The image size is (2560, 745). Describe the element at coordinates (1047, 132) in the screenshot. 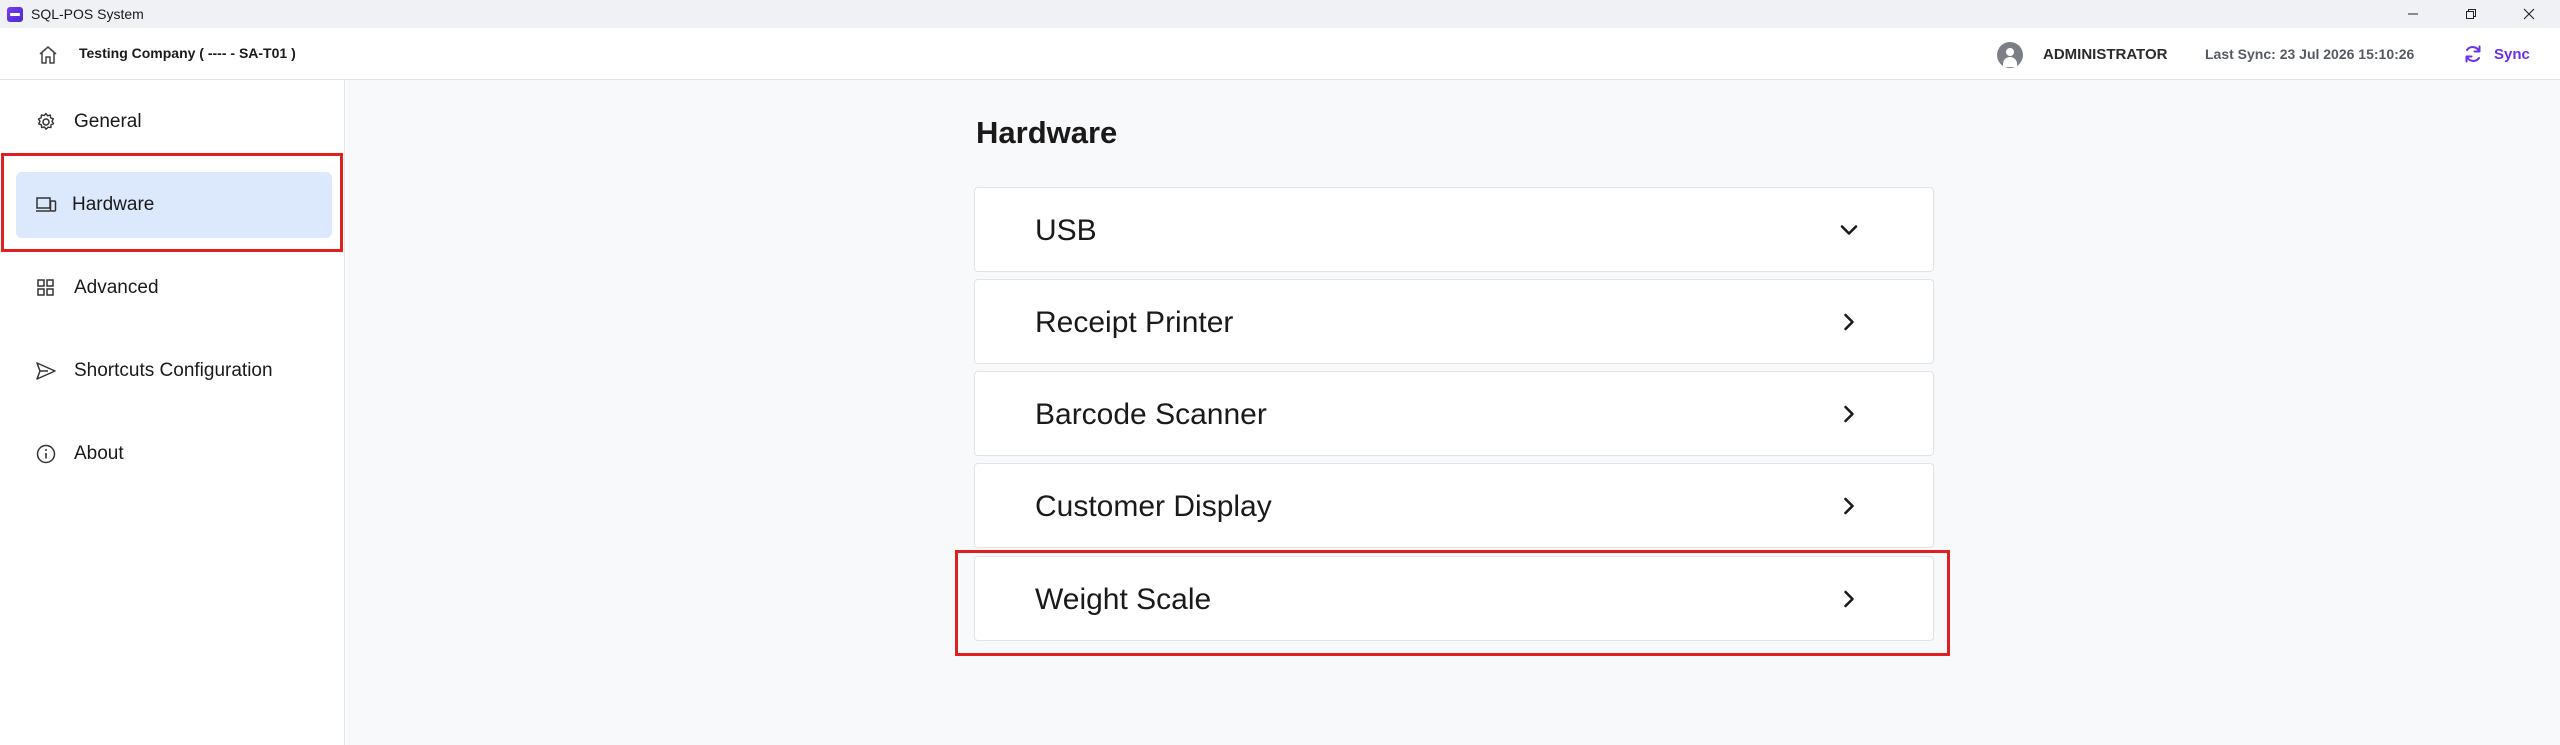

I see `page-title: Hardware` at that location.